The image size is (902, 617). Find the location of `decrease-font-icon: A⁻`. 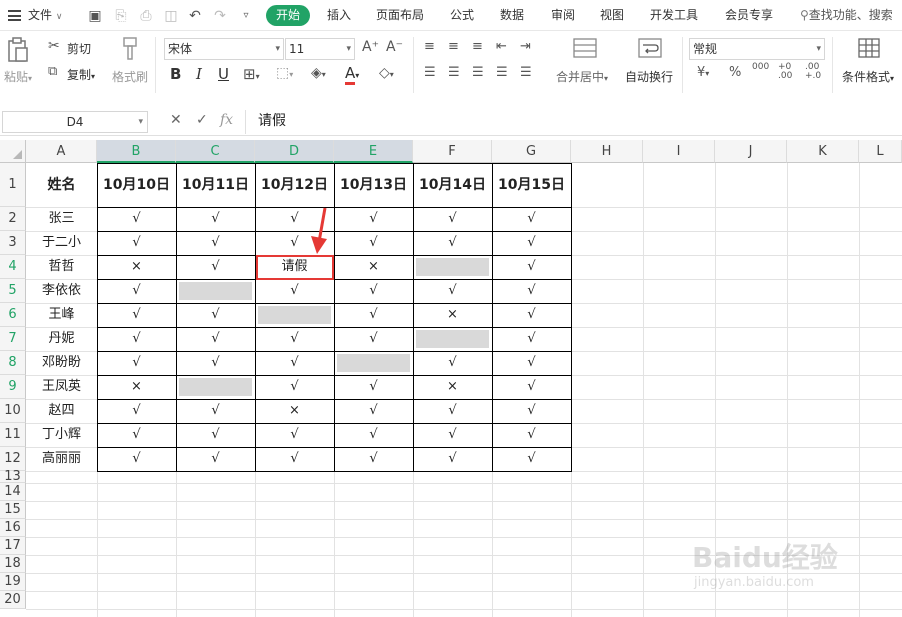

decrease-font-icon: A⁻ is located at coordinates (394, 47).